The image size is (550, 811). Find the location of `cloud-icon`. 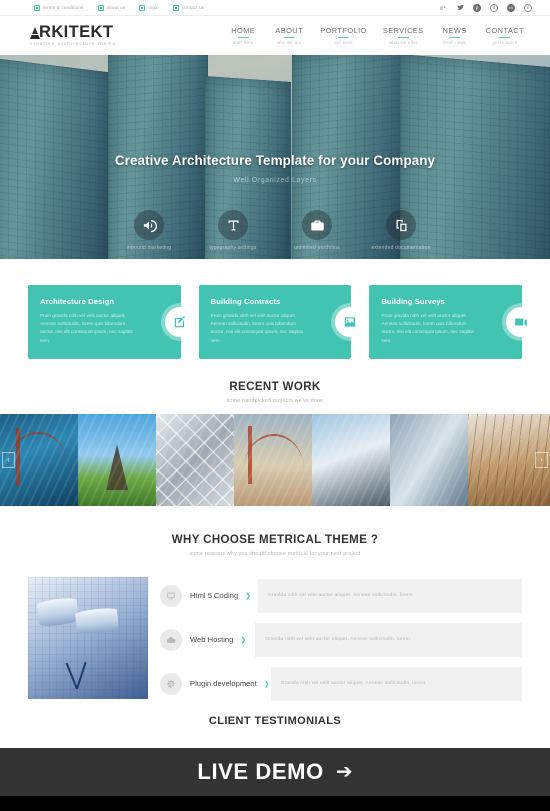

cloud-icon is located at coordinates (171, 639).